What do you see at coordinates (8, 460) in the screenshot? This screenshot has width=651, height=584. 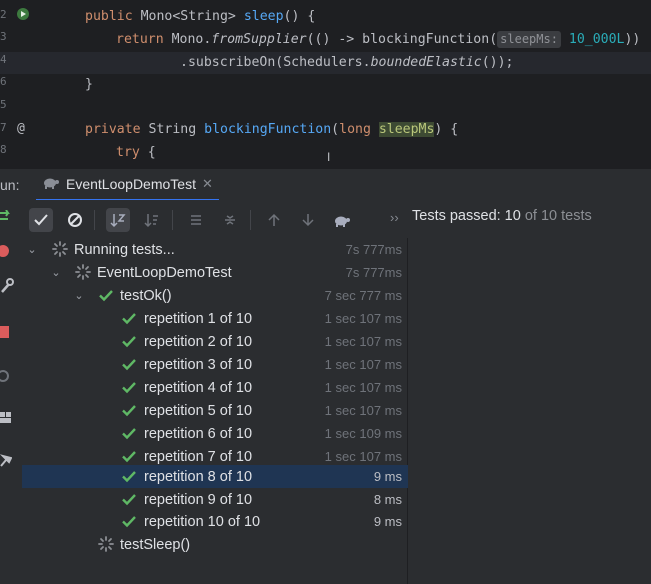 I see `pin-icon` at bounding box center [8, 460].